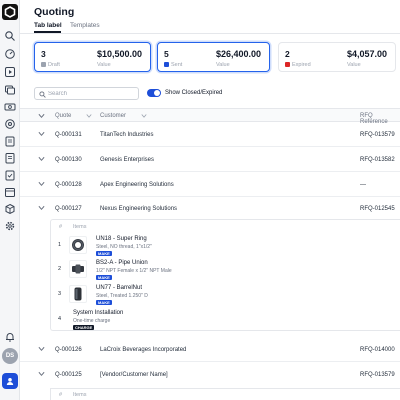  What do you see at coordinates (68, 208) in the screenshot?
I see `quote-id: Q-000127` at bounding box center [68, 208].